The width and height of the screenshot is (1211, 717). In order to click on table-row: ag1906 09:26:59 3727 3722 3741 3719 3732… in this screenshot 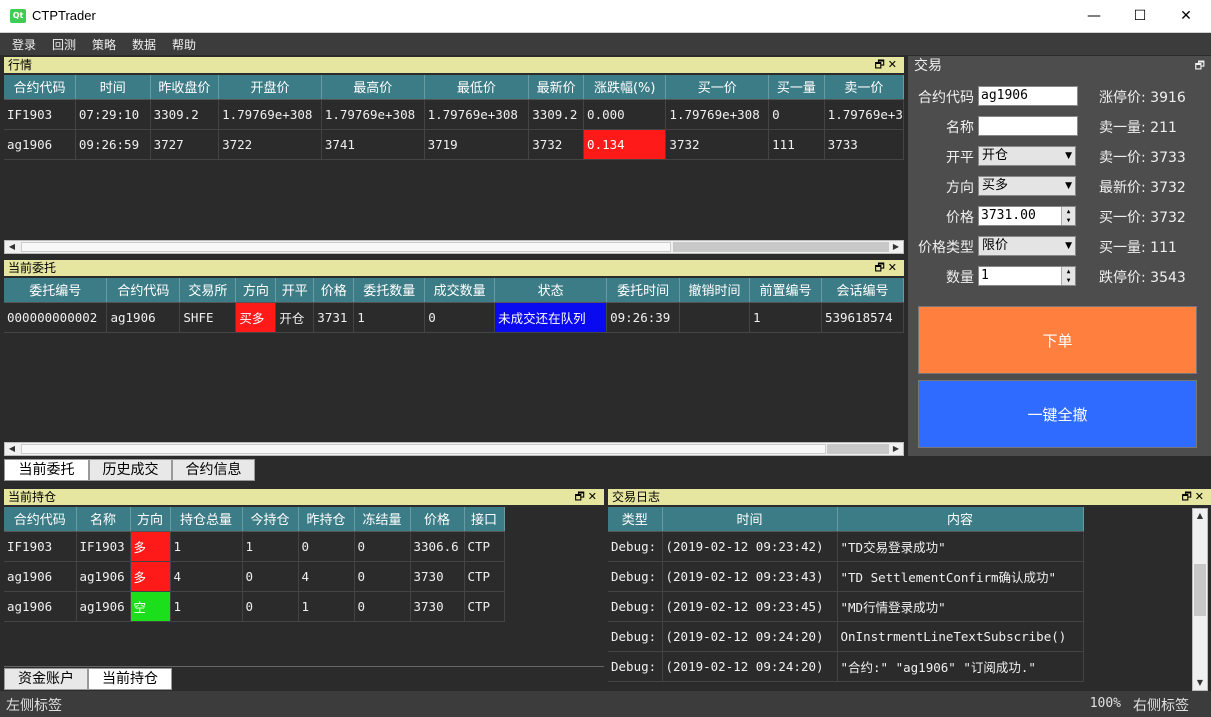, I will do `click(454, 144)`.